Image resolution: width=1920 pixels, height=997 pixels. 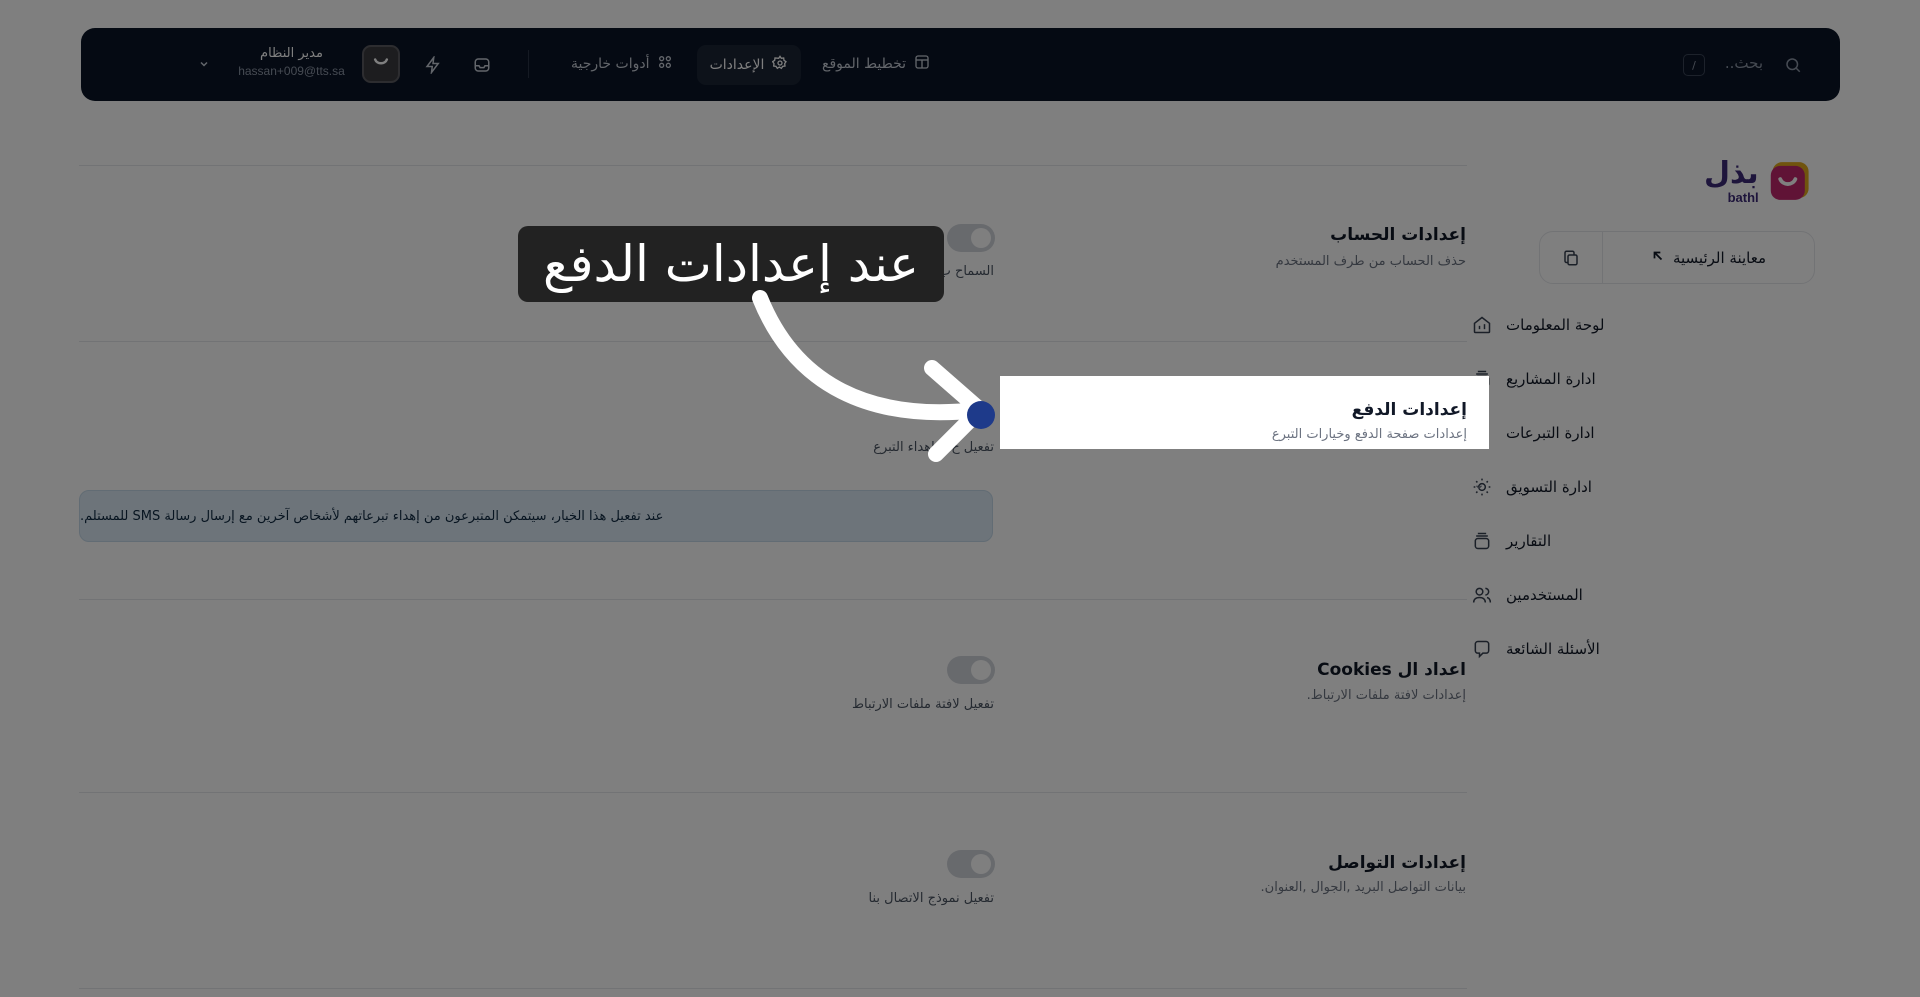 I want to click on contact-settings-title: إعدادات التواصل, so click(x=1397, y=863).